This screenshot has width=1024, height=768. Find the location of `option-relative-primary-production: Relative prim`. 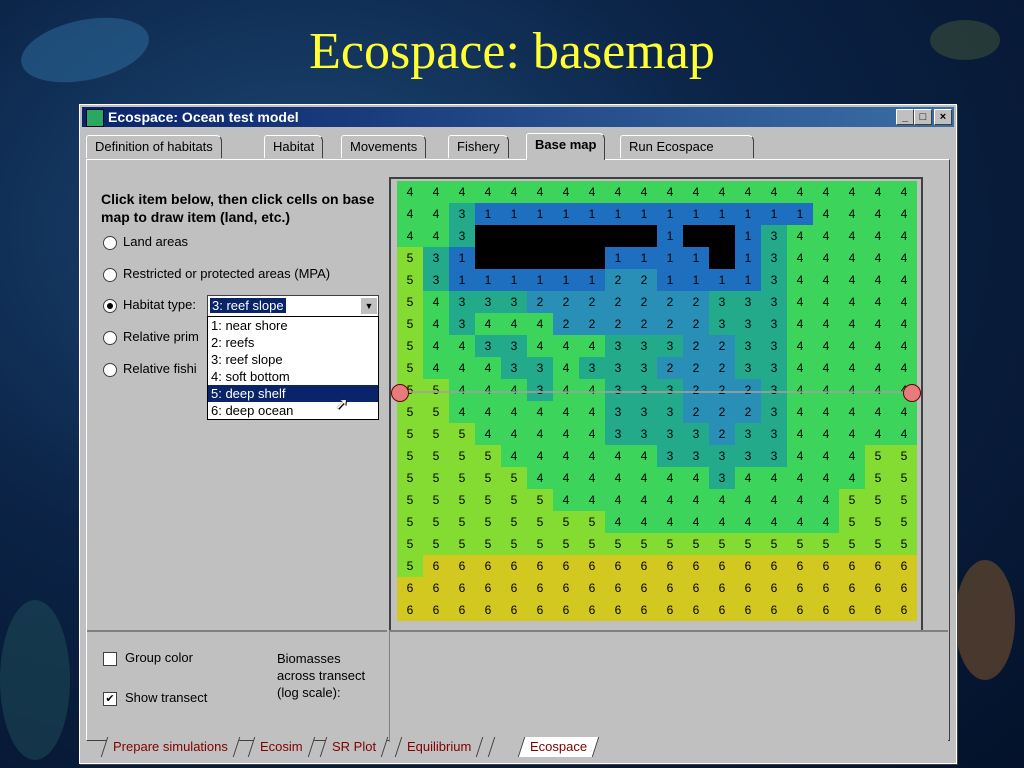

option-relative-primary-production: Relative prim is located at coordinates (151, 337).